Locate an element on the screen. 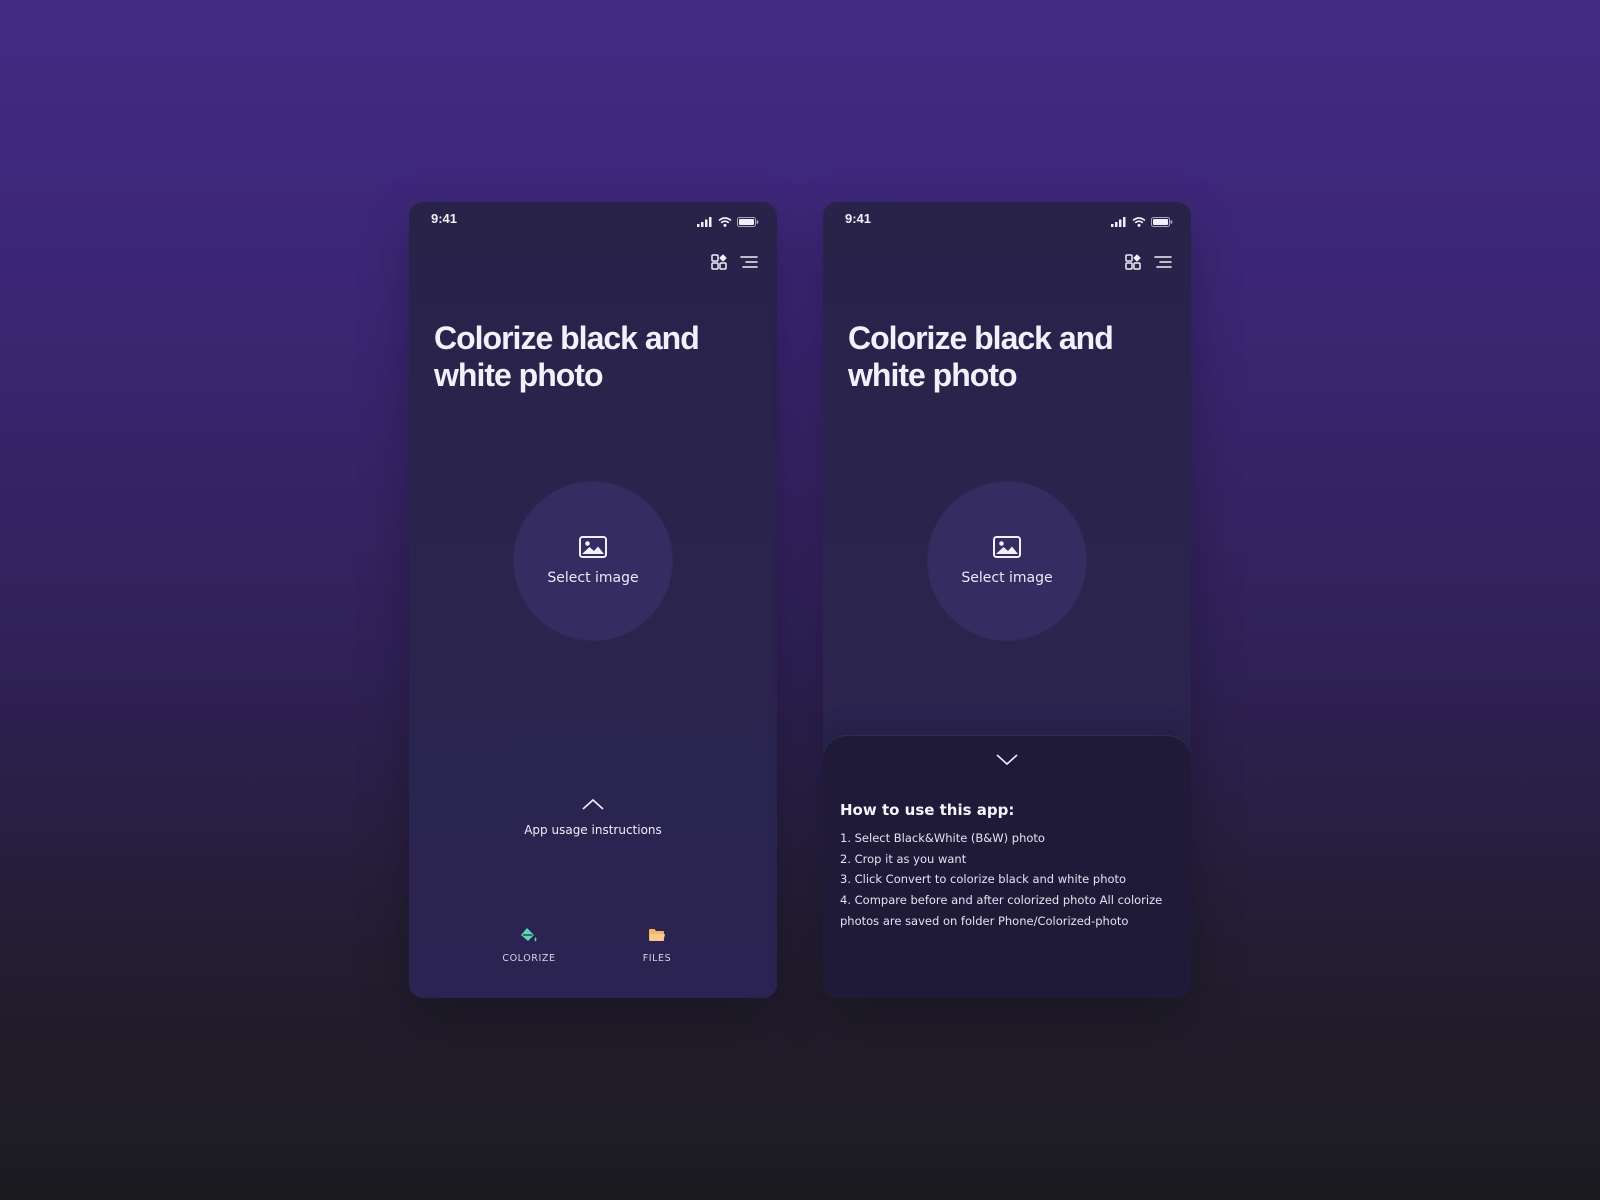 This screenshot has height=1200, width=1600. nav-item-files: FILES is located at coordinates (657, 945).